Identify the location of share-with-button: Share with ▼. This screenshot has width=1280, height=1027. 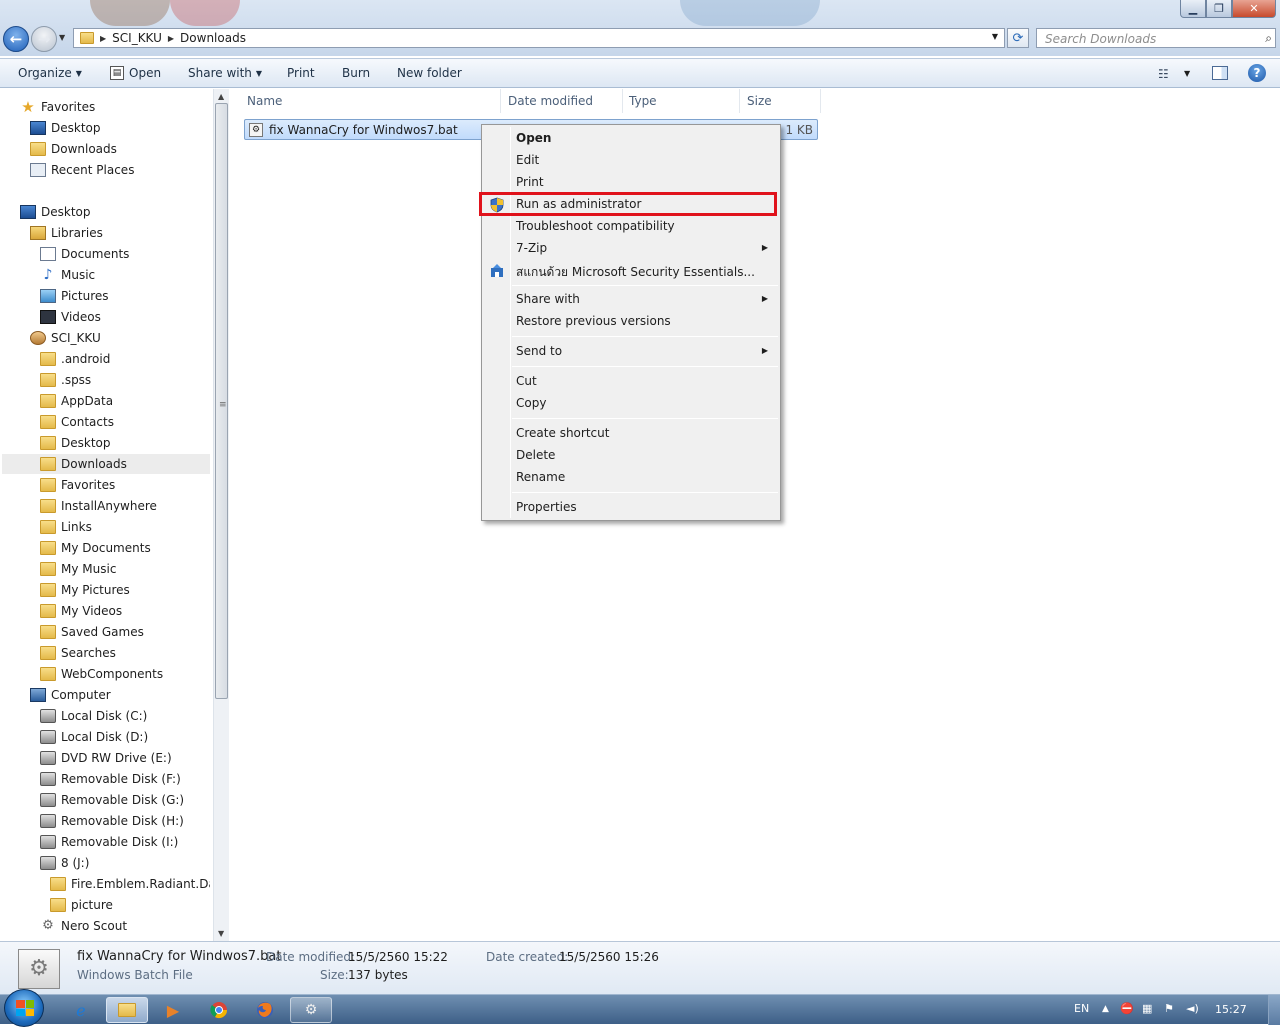
(225, 73).